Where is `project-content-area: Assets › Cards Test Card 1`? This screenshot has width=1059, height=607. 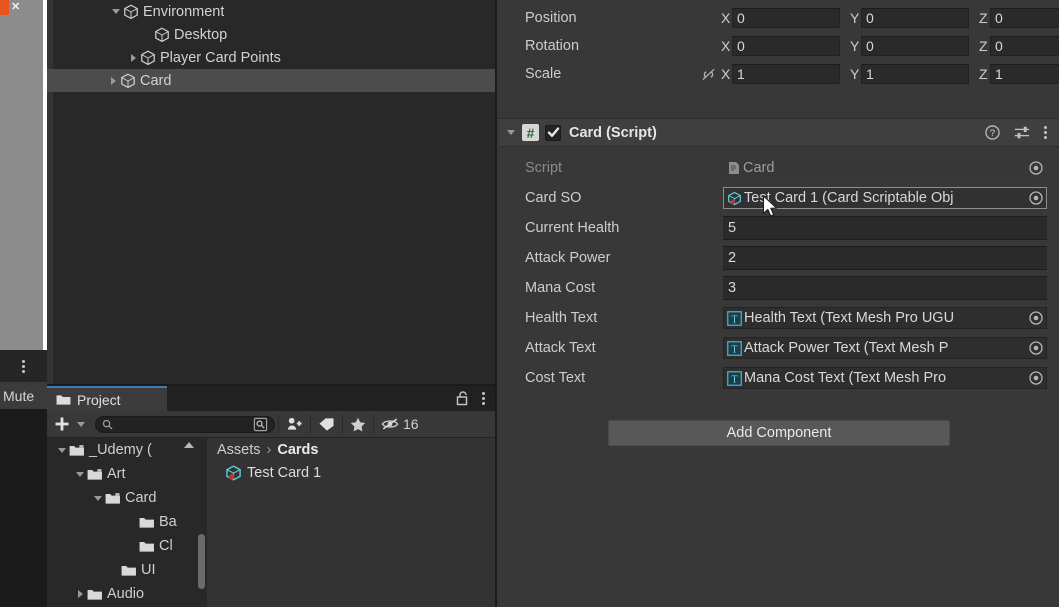 project-content-area: Assets › Cards Test Card 1 is located at coordinates (351, 522).